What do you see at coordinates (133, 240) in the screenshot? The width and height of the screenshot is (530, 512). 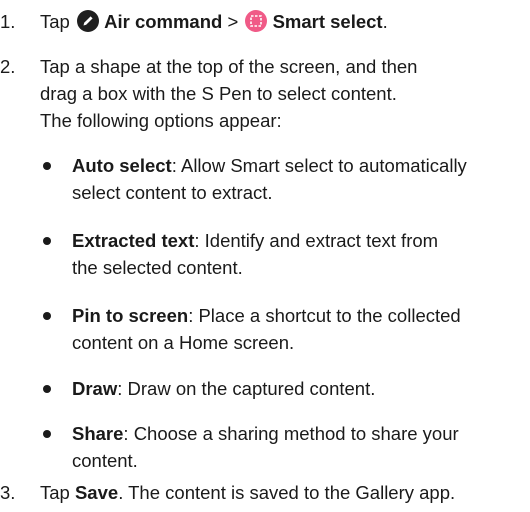 I see `option-term: Extracted text` at bounding box center [133, 240].